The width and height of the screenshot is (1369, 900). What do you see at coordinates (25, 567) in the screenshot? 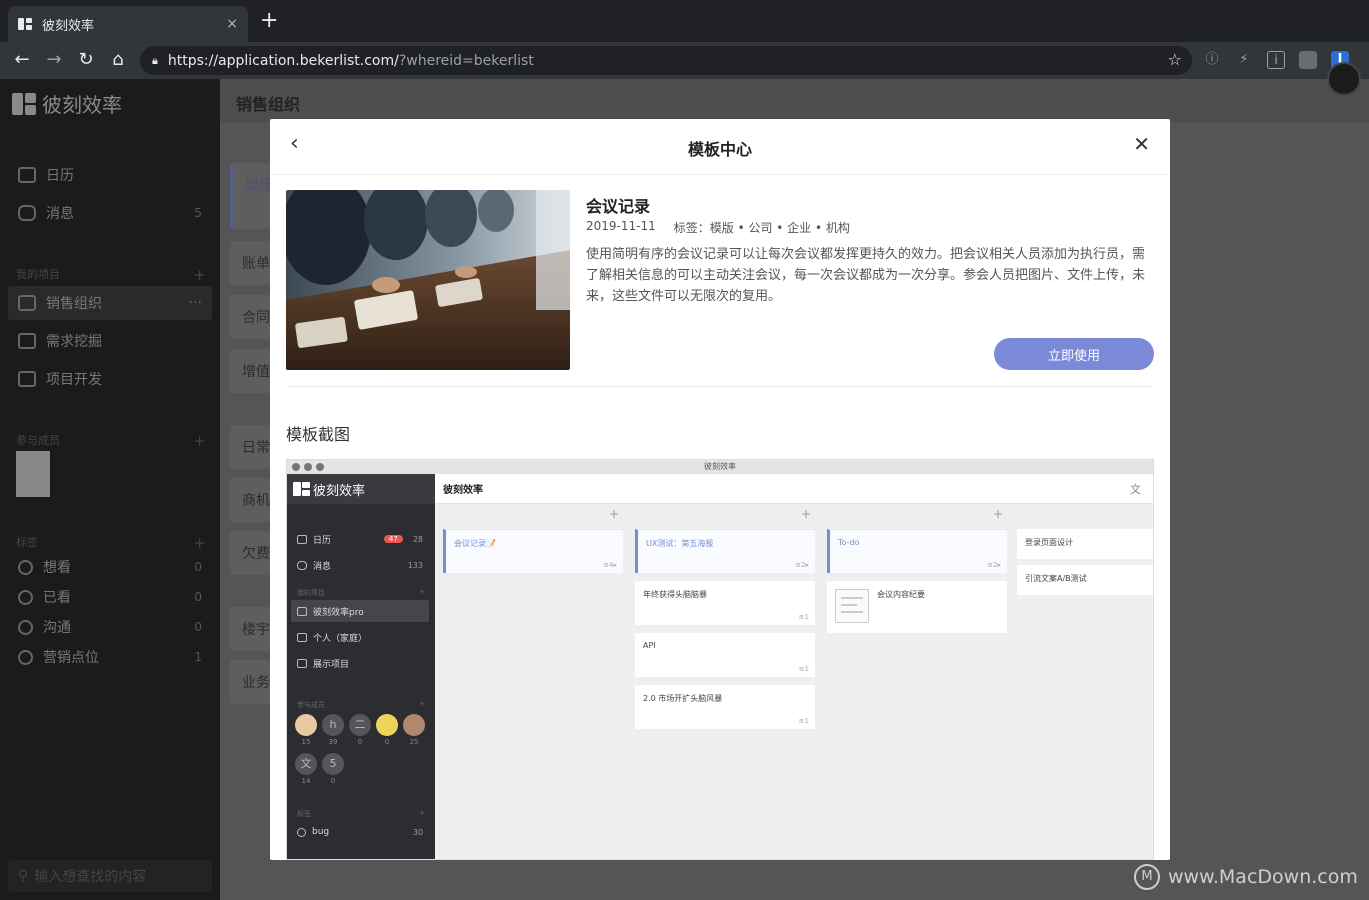
I see `tag-circle-icon` at bounding box center [25, 567].